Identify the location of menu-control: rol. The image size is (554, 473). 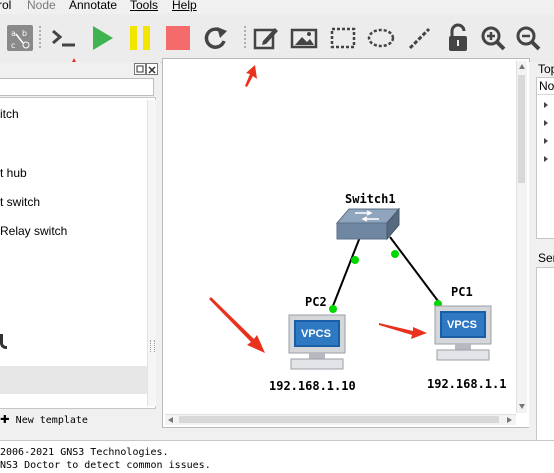
(5, 6).